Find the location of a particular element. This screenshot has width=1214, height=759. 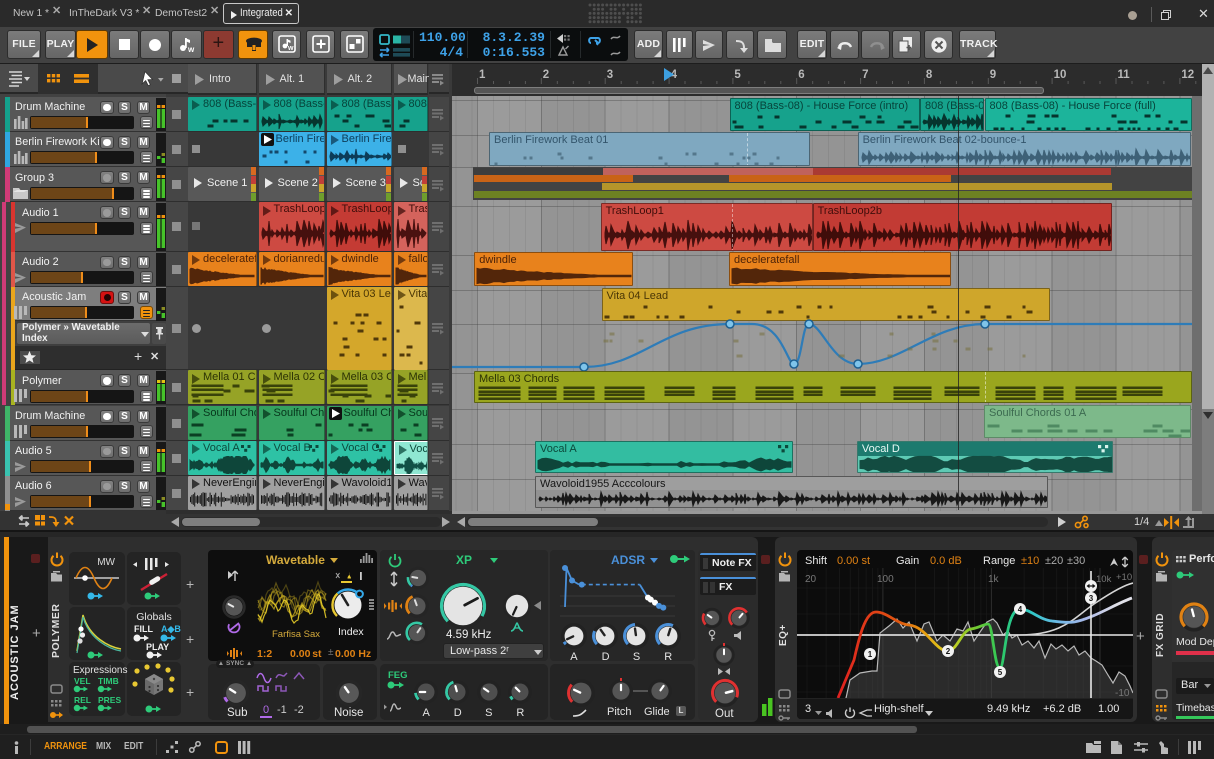

svg-text: 2 is located at coordinates (948, 651).